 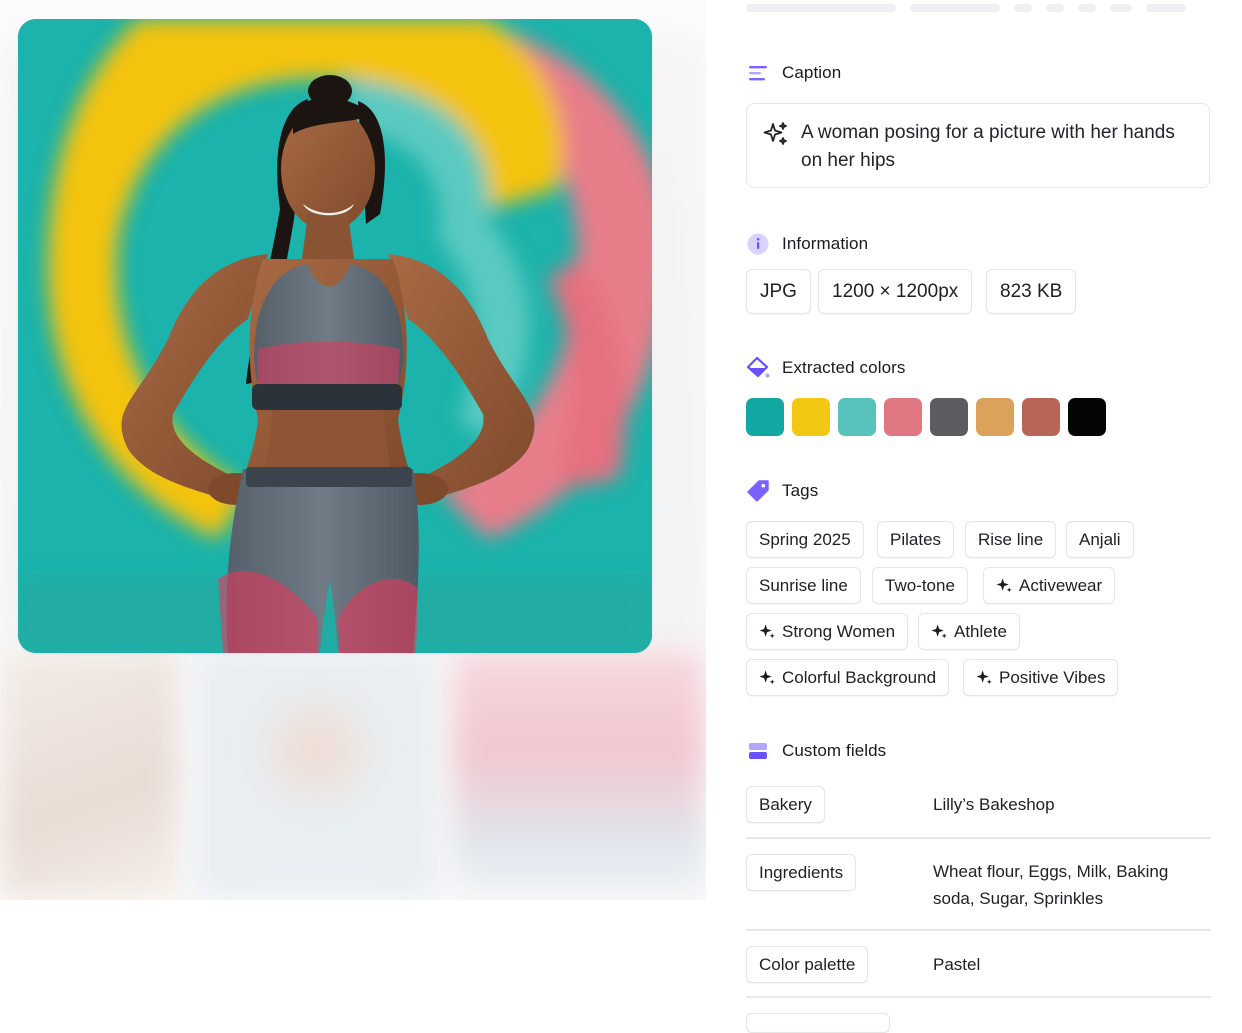 I want to click on tags-heading: Tags, so click(x=782, y=491).